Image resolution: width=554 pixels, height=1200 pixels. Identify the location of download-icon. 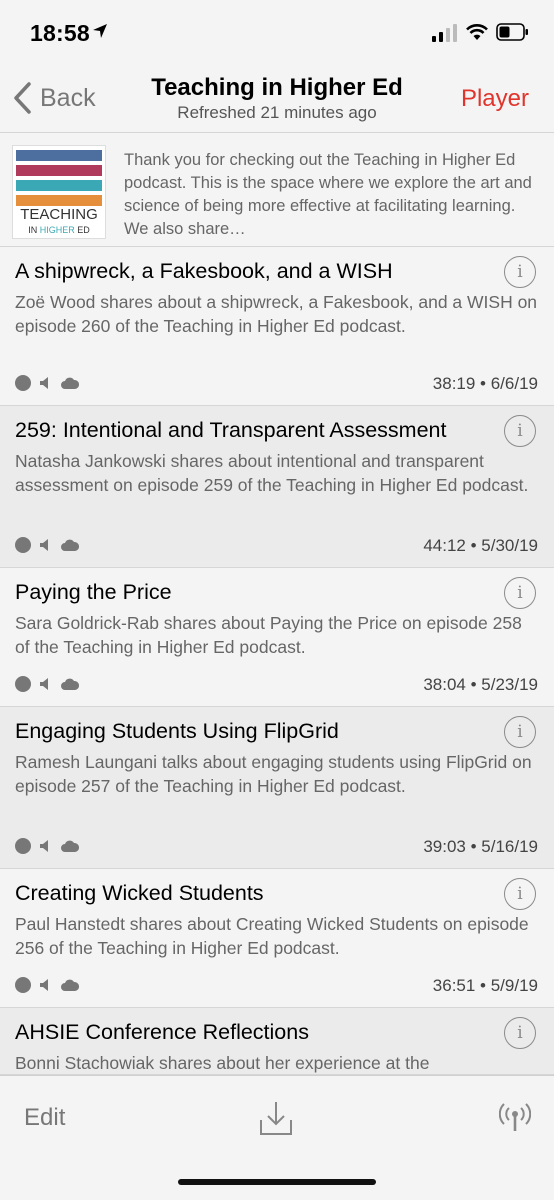
(276, 1118).